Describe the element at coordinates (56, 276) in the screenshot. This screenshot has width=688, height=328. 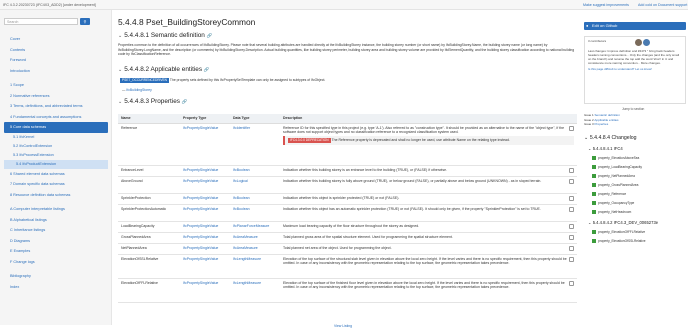
I see `sidebar-item-bibliography: Bibliography` at that location.